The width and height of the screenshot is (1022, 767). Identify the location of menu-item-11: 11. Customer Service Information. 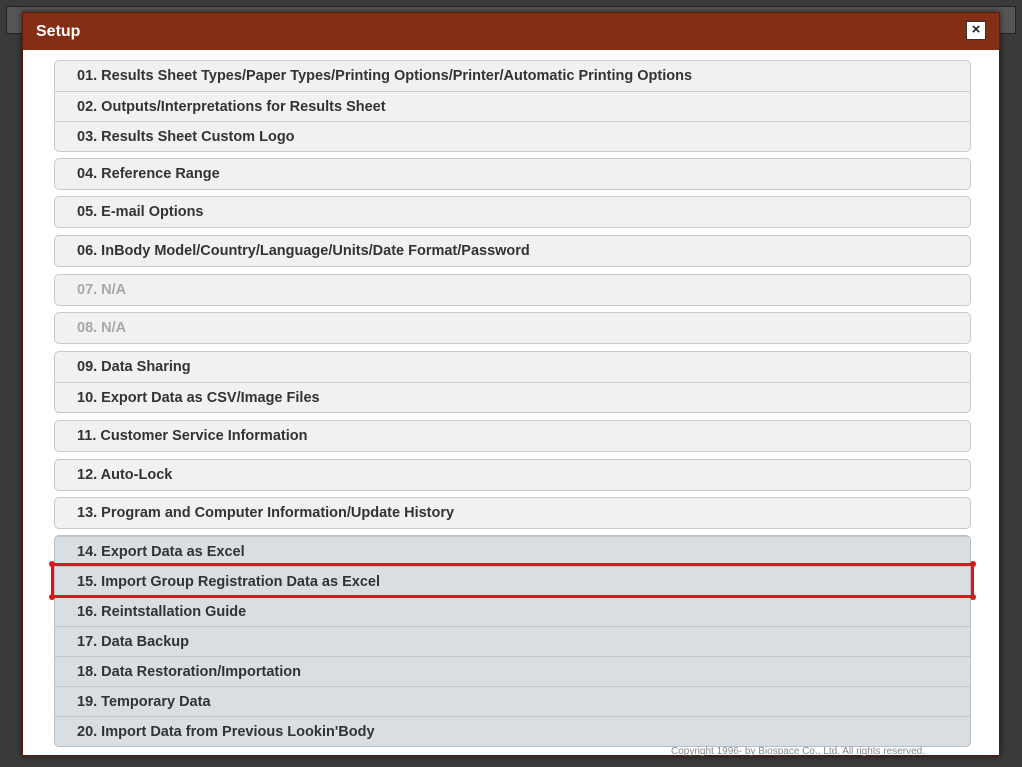
(512, 436).